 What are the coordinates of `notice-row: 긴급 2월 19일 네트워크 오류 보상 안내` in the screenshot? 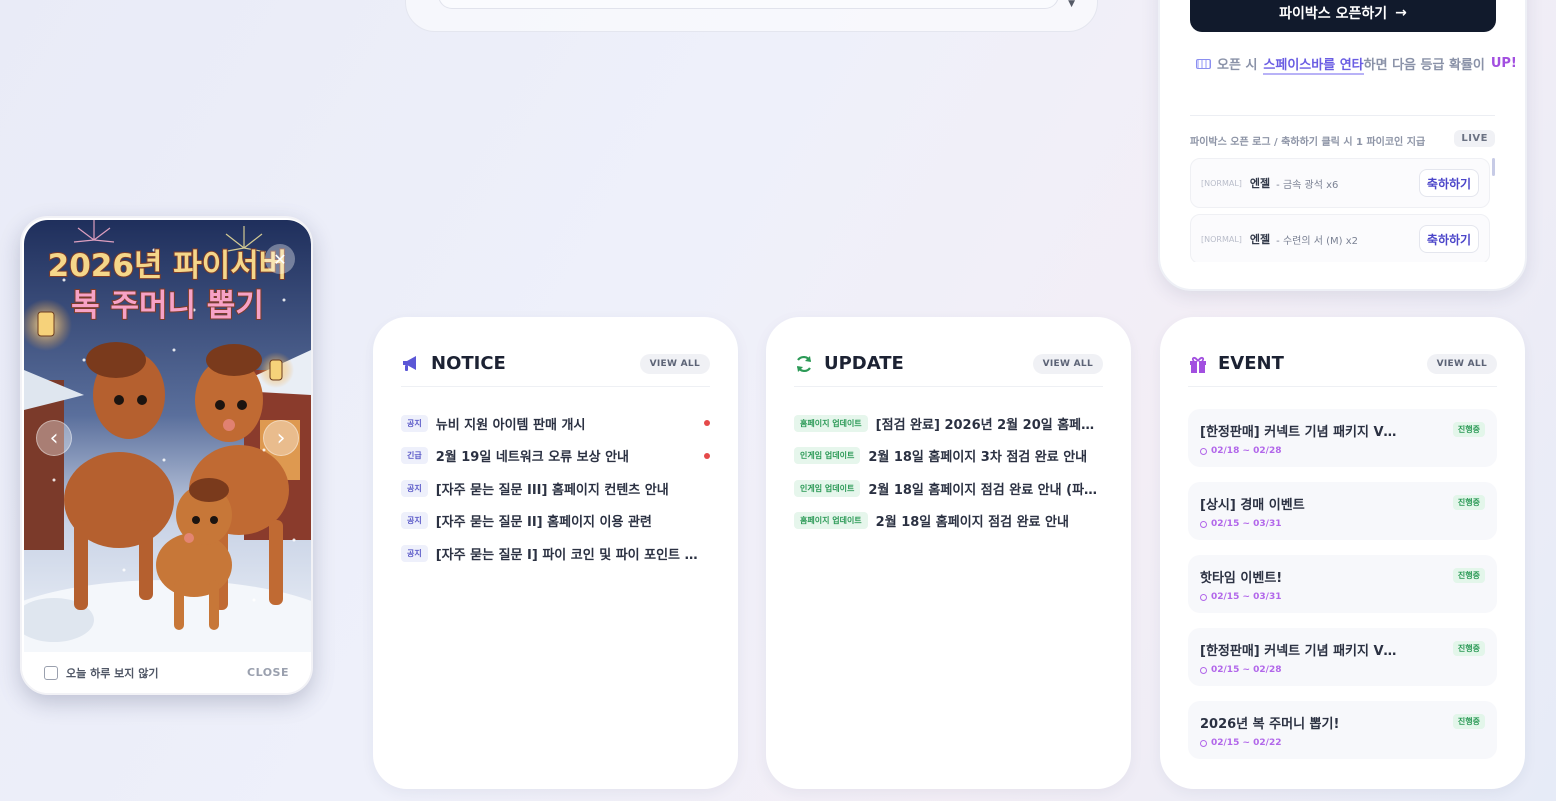 It's located at (555, 456).